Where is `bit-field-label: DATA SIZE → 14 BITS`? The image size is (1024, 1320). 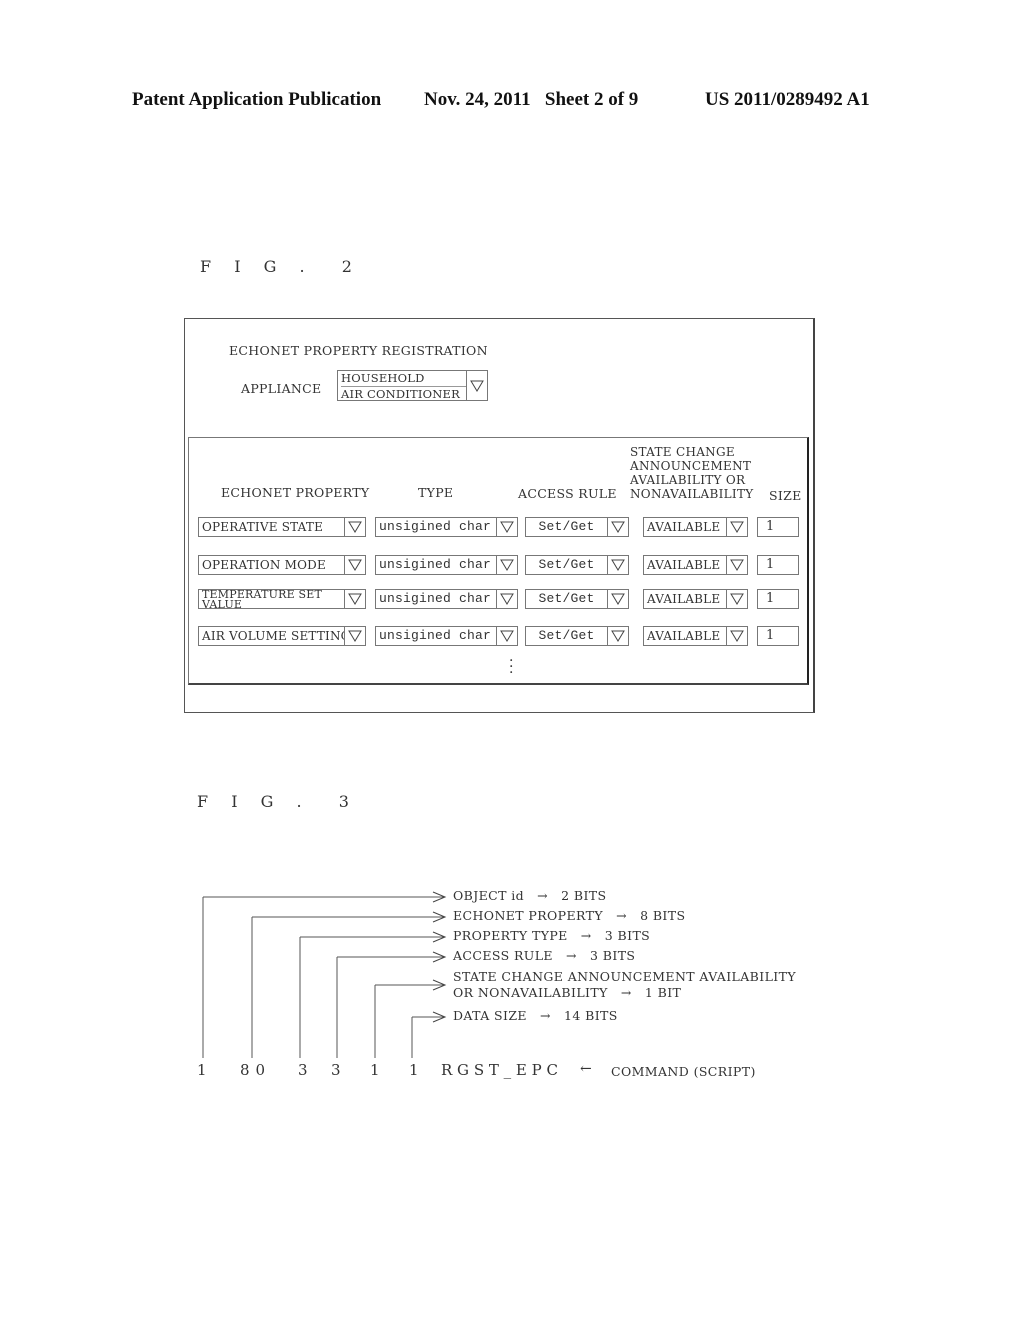
bit-field-label: DATA SIZE → 14 BITS is located at coordinates (535, 1015).